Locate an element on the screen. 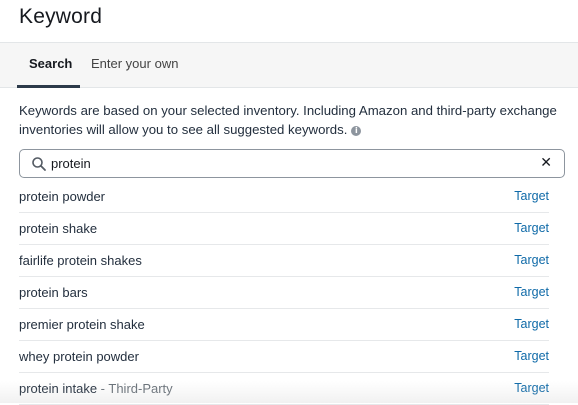 This screenshot has height=405, width=578. tab-bar: Search Enter your own is located at coordinates (289, 65).